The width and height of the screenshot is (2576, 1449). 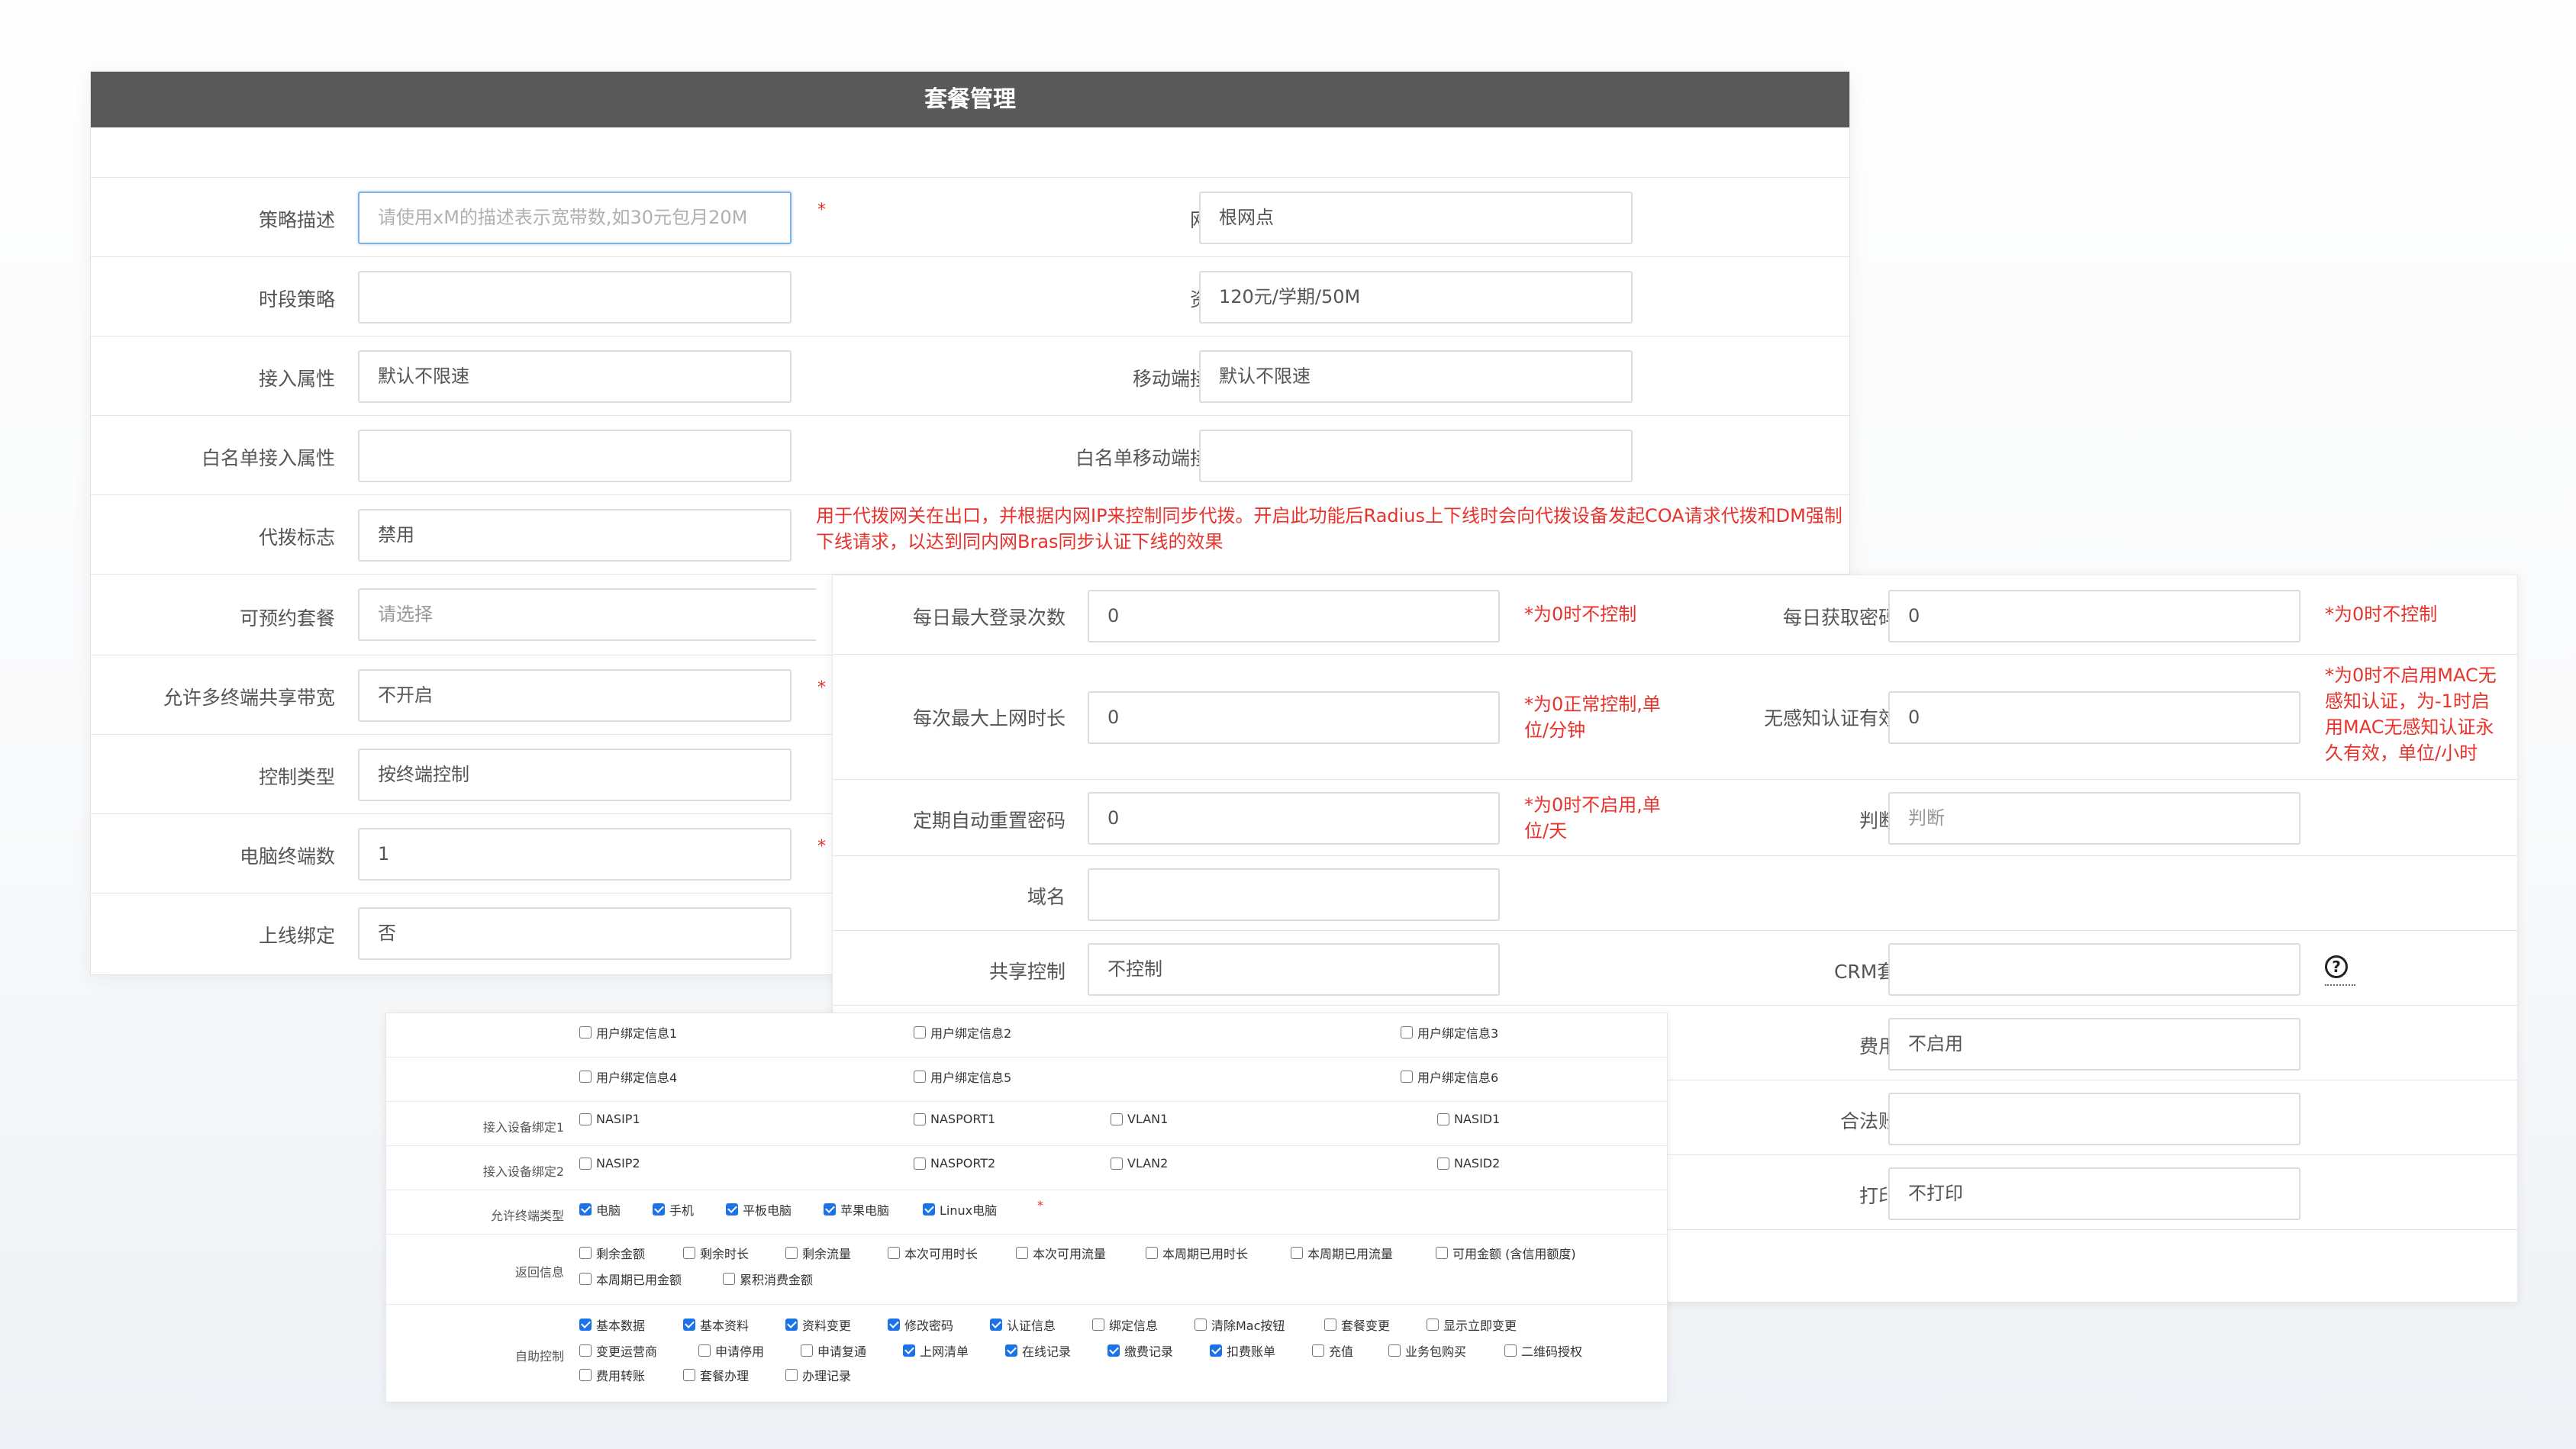 I want to click on mobile-access-attr-select: 默认不限速, so click(x=1416, y=376).